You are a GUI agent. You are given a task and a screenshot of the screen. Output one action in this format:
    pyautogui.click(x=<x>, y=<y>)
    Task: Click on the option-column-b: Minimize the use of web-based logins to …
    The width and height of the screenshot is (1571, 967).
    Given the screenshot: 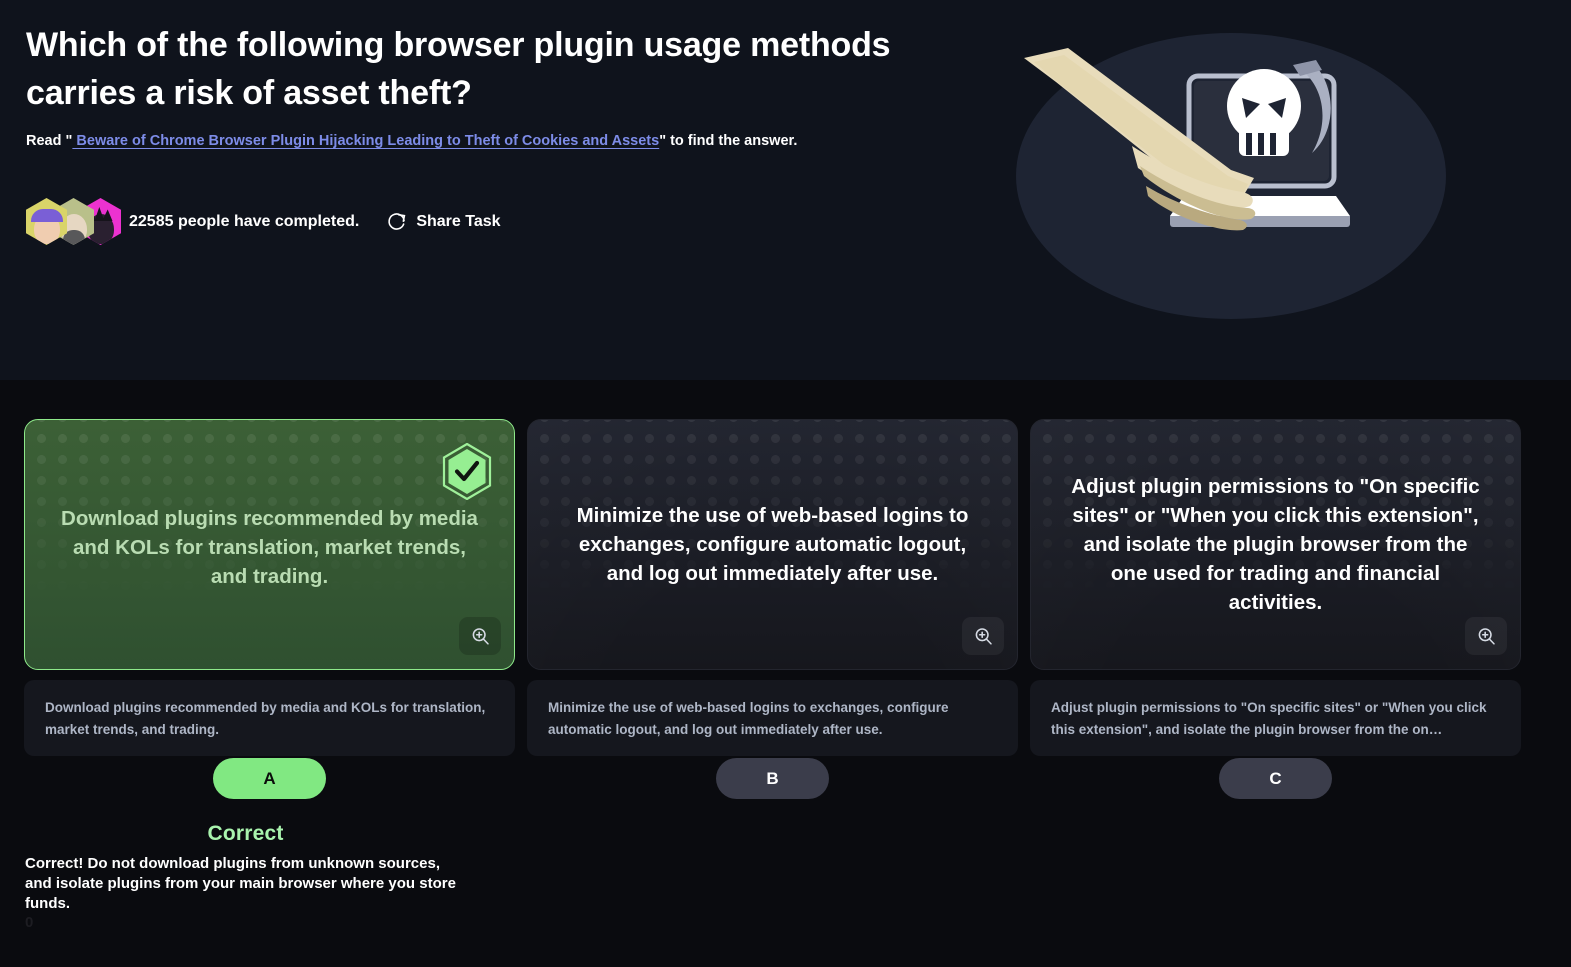 What is the action you would take?
    pyautogui.click(x=772, y=587)
    